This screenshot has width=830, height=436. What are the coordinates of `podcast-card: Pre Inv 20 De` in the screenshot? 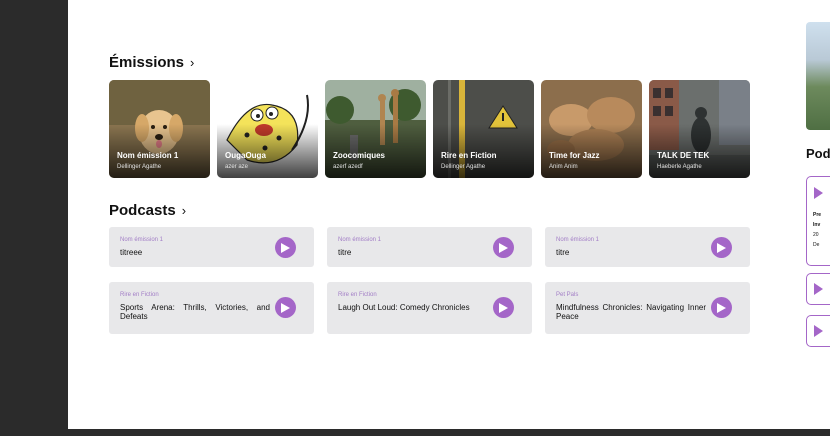 It's located at (818, 221).